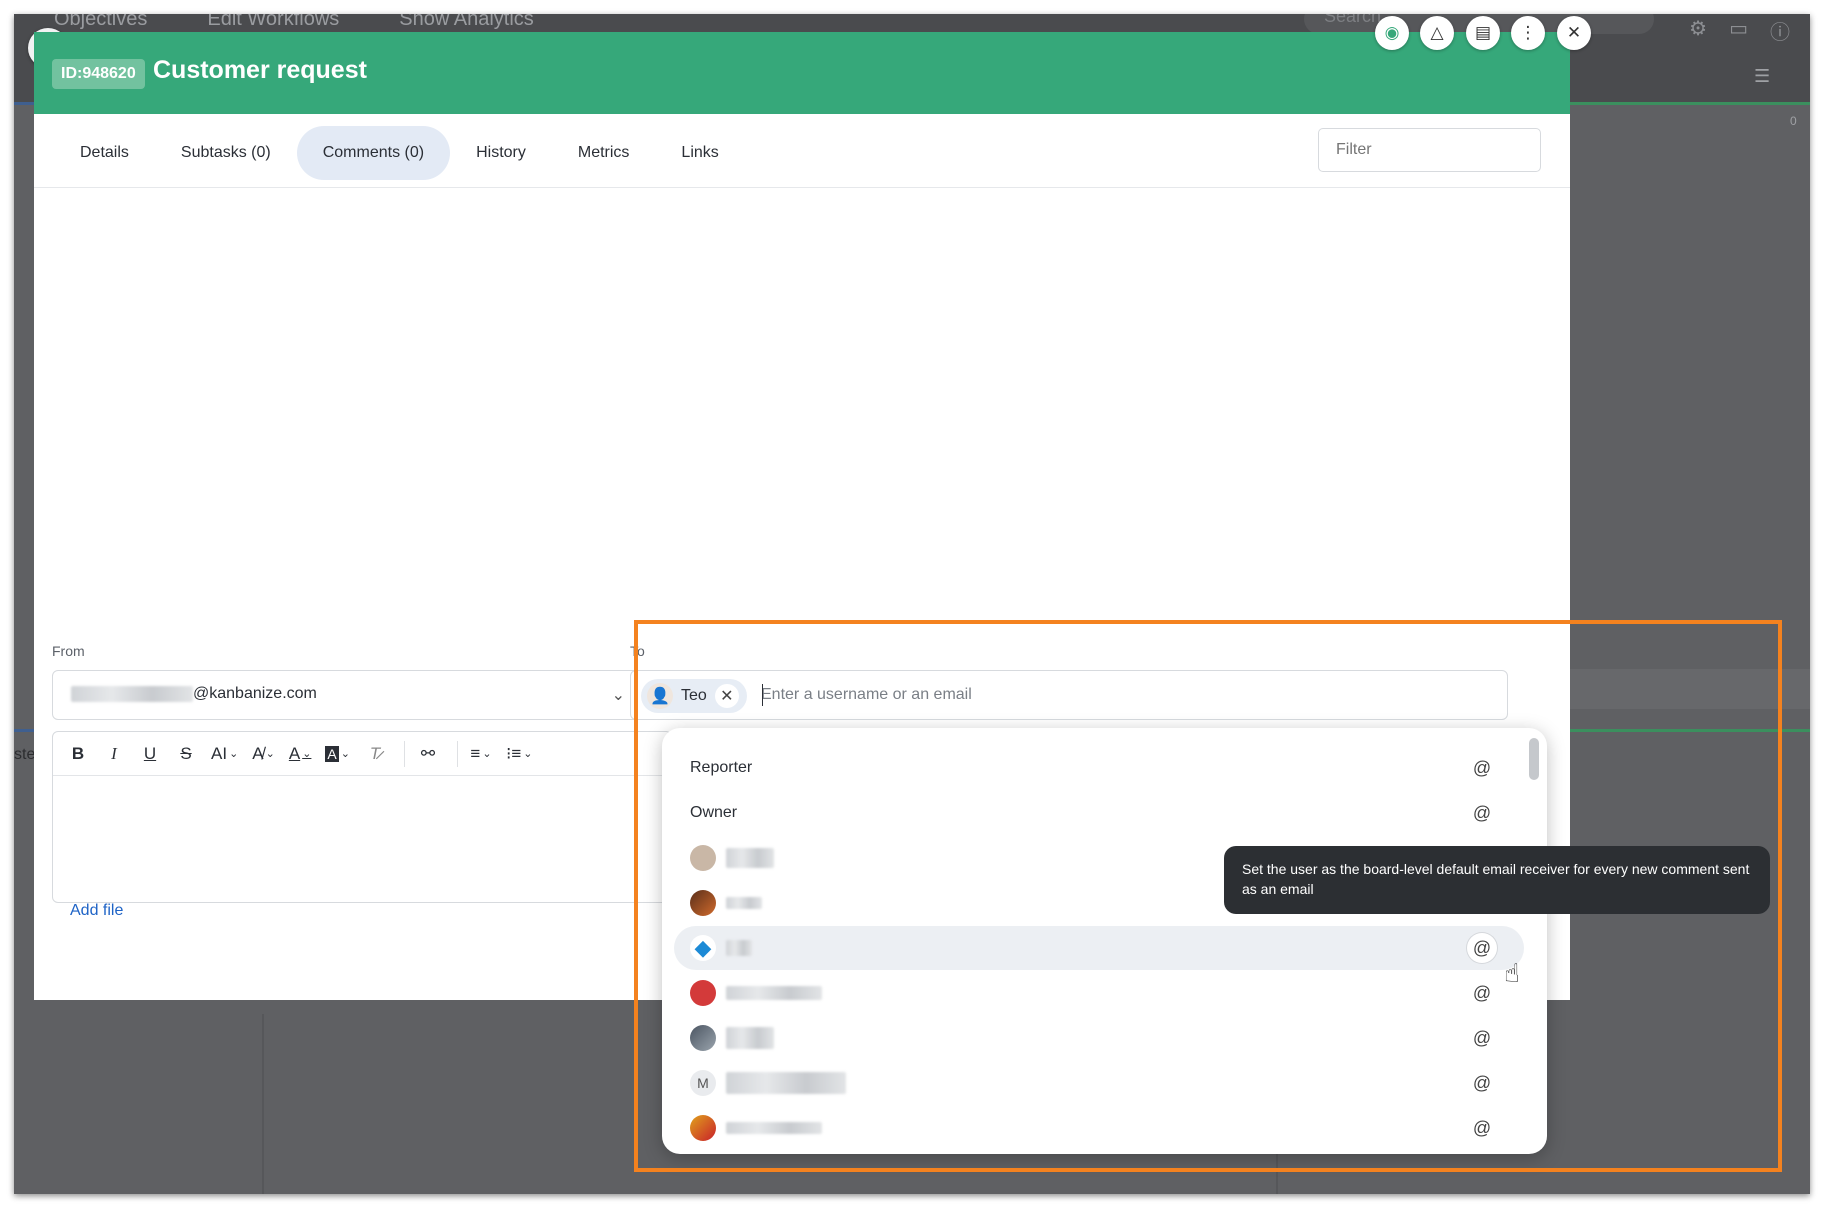 The height and width of the screenshot is (1213, 1825). Describe the element at coordinates (25, 754) in the screenshot. I see `background-side-text: ste` at that location.